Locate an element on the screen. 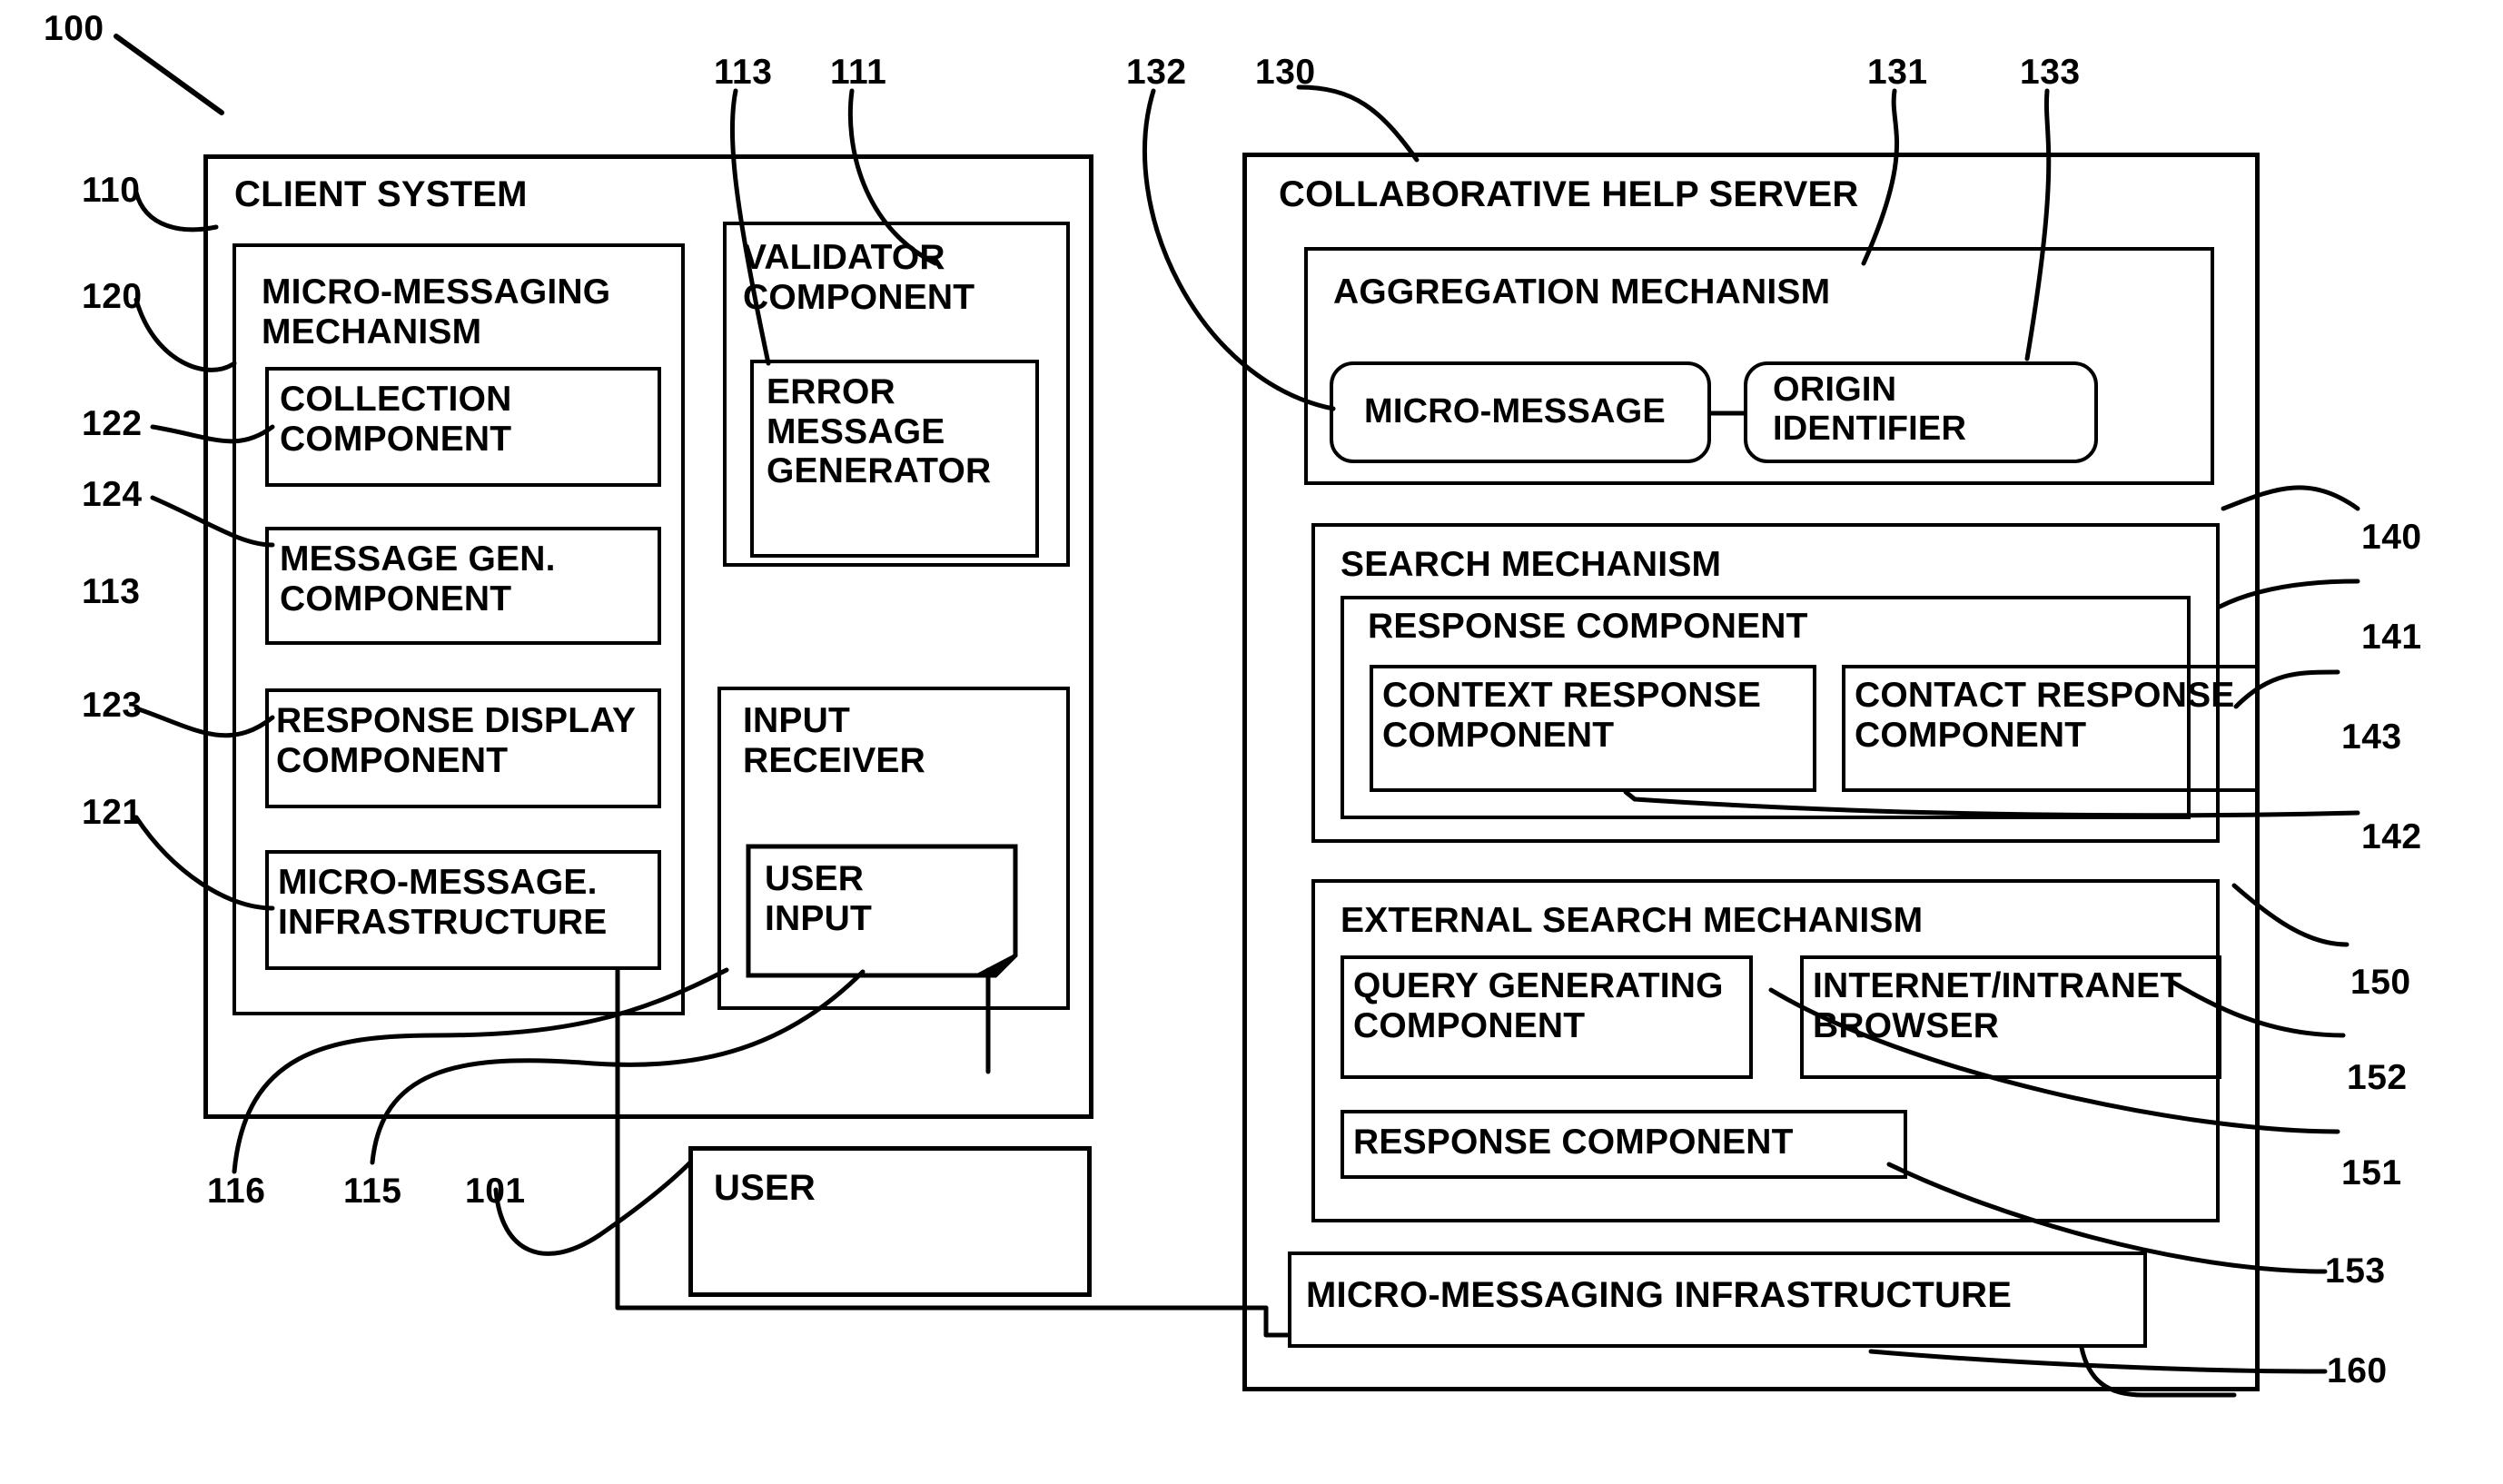 The image size is (2503, 1484). ref-message-gen-side: 113 is located at coordinates (111, 591).